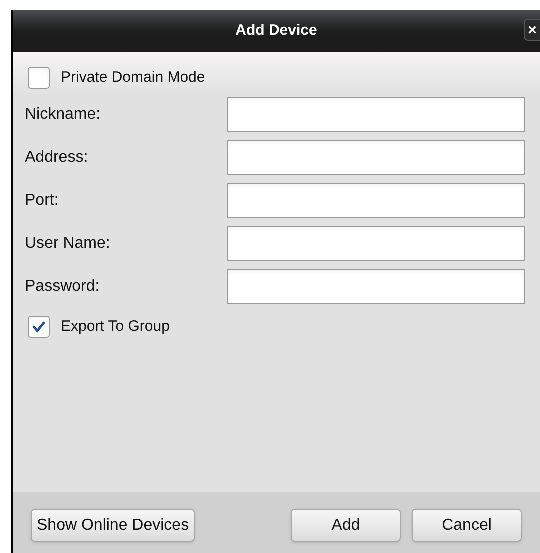  Describe the element at coordinates (467, 525) in the screenshot. I see `dialog-button: Cancel` at that location.